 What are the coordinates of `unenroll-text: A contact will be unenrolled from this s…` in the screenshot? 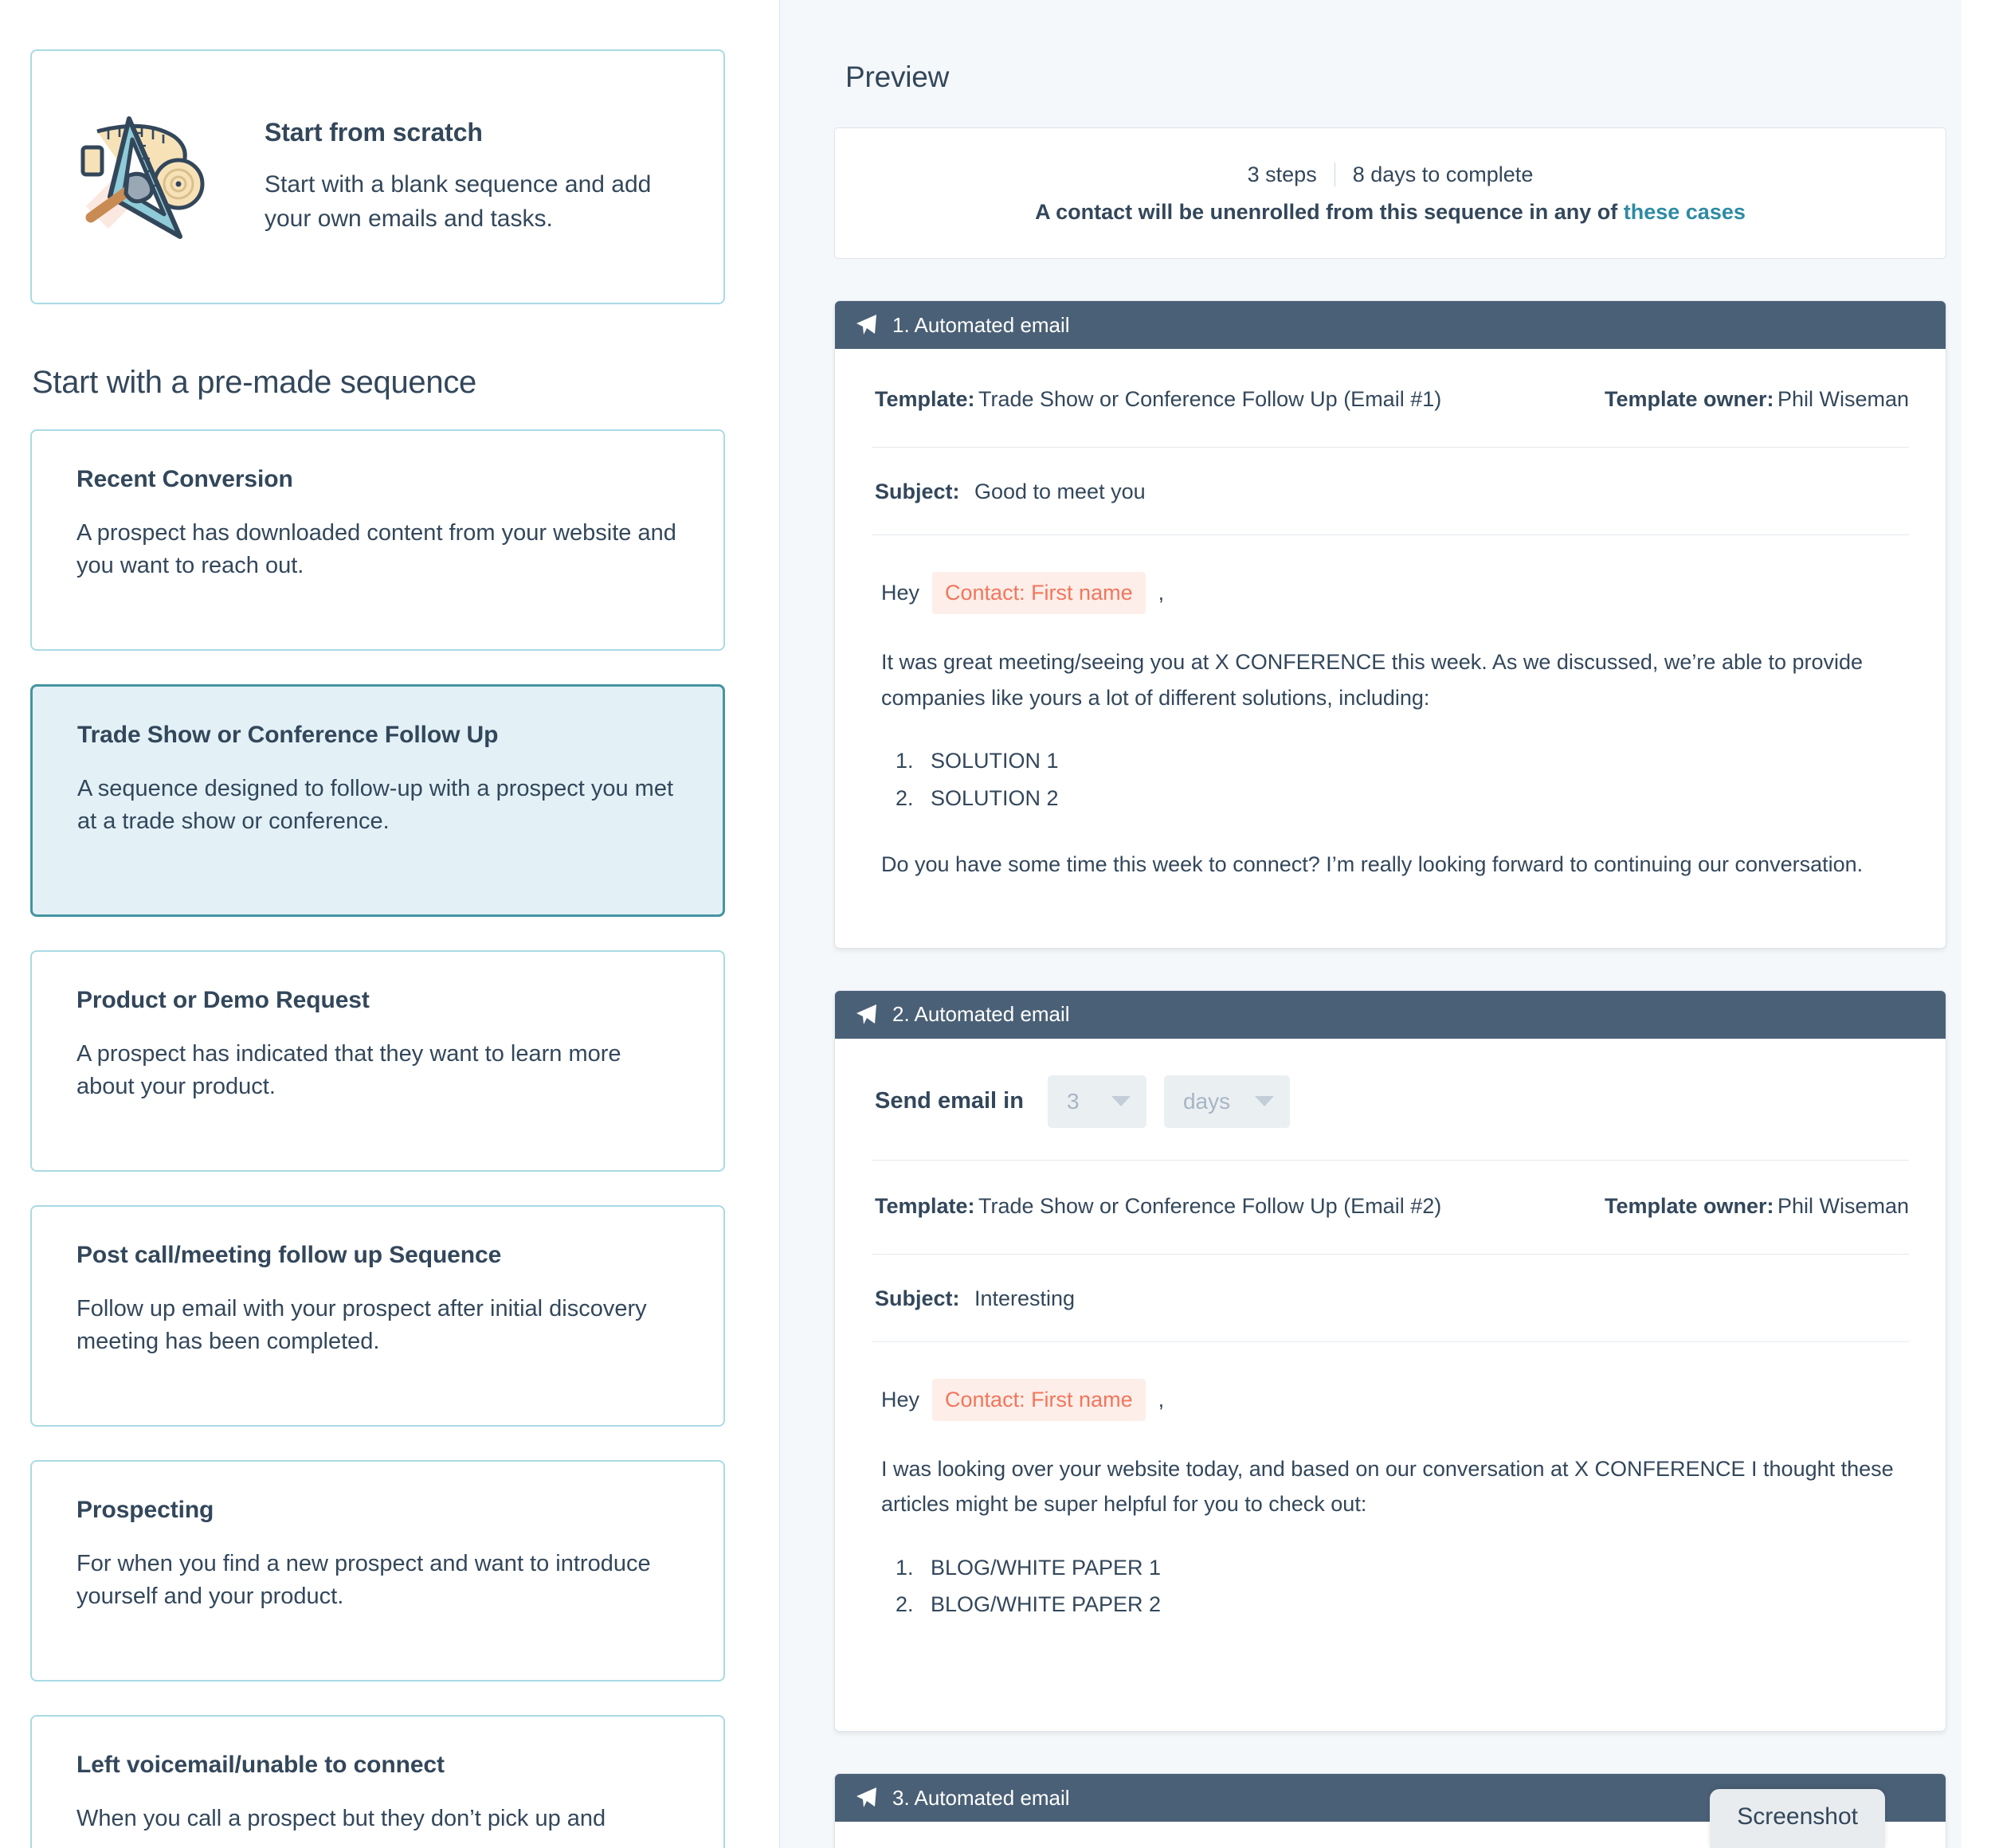 It's located at (1330, 211).